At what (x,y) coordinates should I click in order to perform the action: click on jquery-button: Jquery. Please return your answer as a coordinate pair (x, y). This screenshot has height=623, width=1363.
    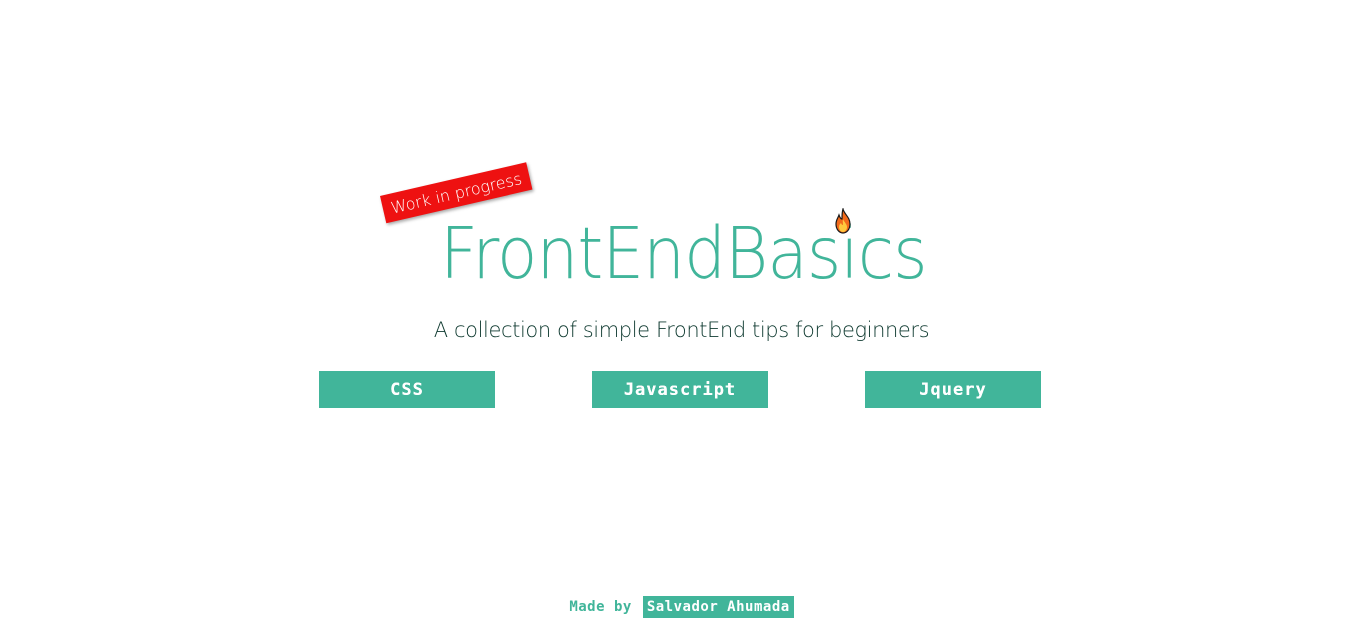
    Looking at the image, I should click on (953, 389).